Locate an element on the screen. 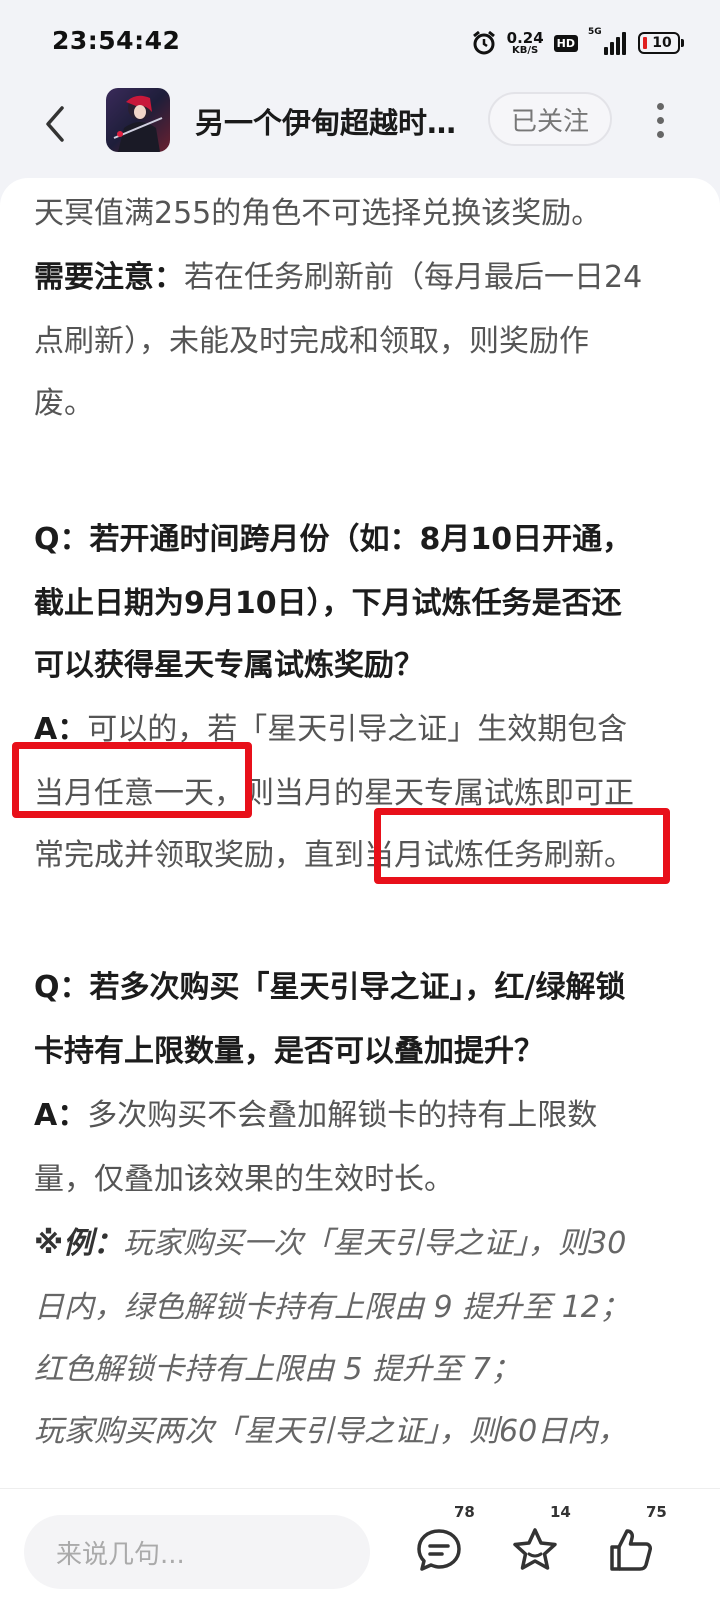 The image size is (720, 1611). more-options-button is located at coordinates (660, 120).